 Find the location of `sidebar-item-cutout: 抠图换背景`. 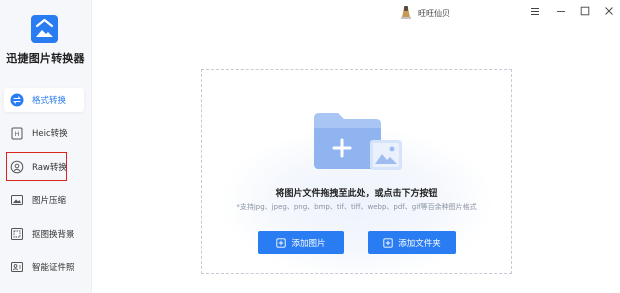

sidebar-item-cutout: 抠图换背景 is located at coordinates (44, 234).